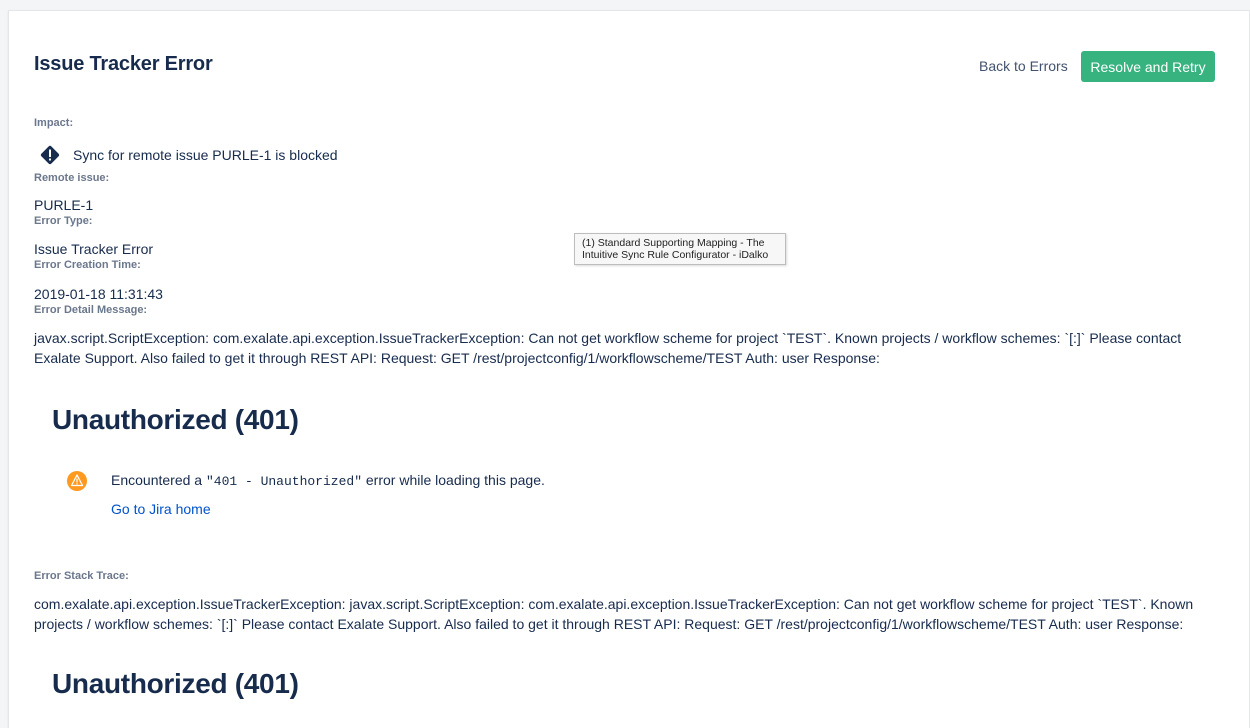 The height and width of the screenshot is (728, 1250). What do you see at coordinates (64, 205) in the screenshot?
I see `remote-issue-value: PURLE-1` at bounding box center [64, 205].